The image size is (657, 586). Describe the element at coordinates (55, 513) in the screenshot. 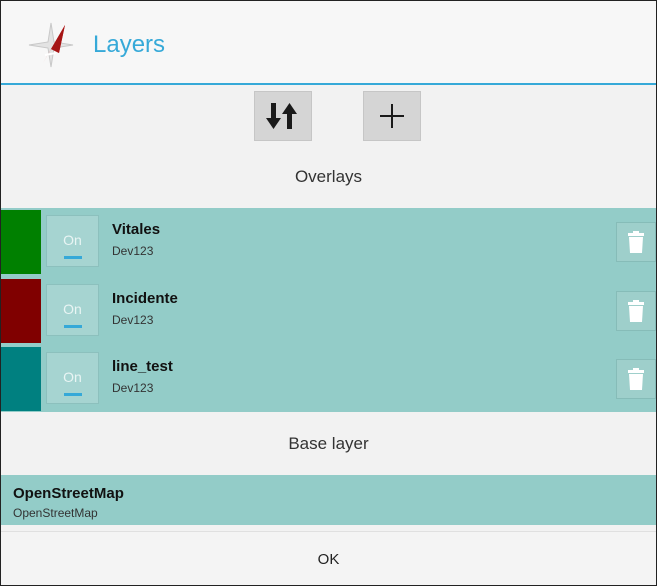

I see `base-layer-subtitle: OpenStreetMap` at that location.